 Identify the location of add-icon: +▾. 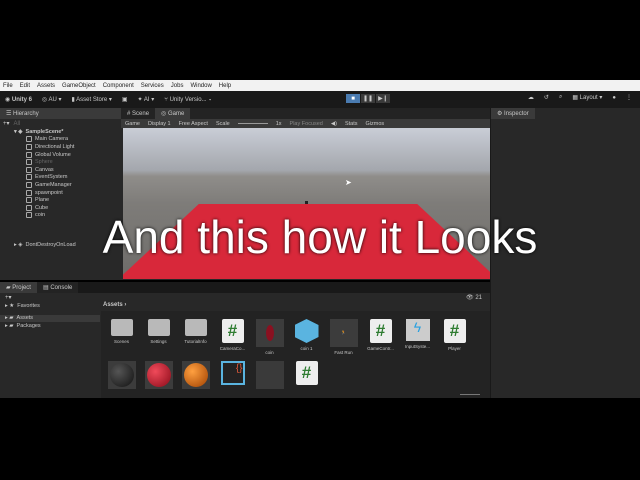
(6, 123).